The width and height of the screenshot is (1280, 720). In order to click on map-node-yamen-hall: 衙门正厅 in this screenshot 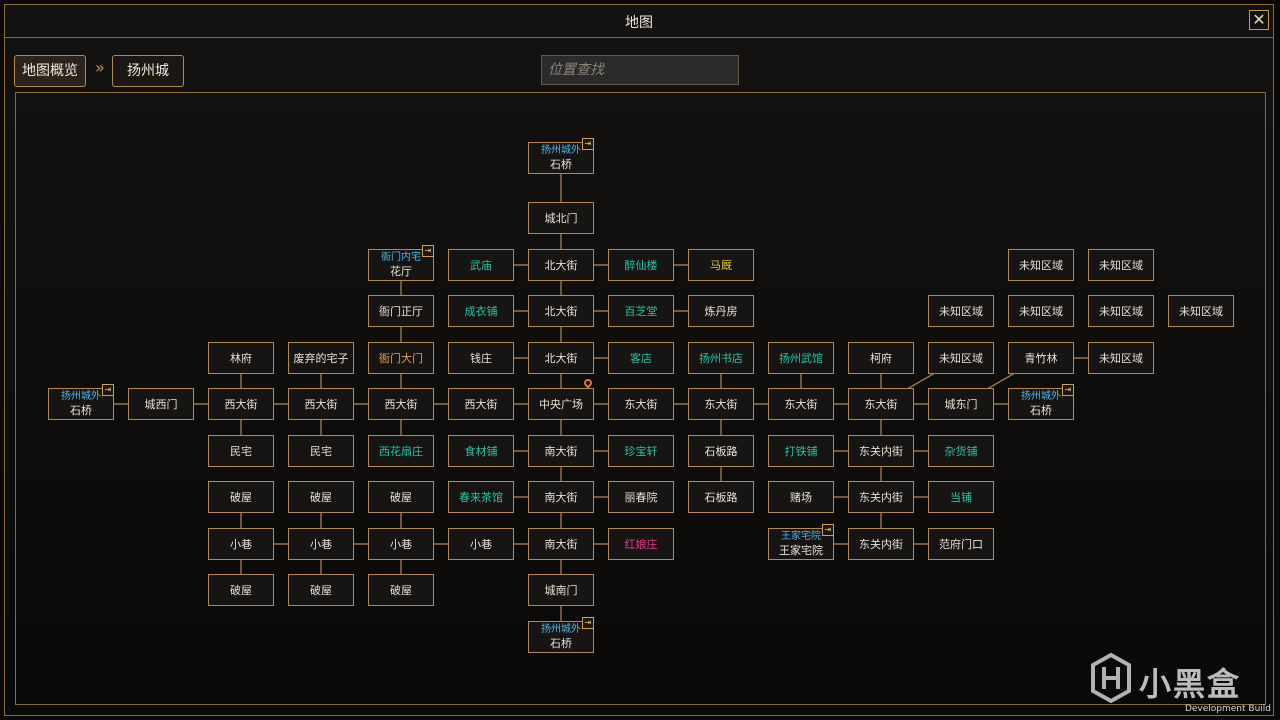, I will do `click(401, 311)`.